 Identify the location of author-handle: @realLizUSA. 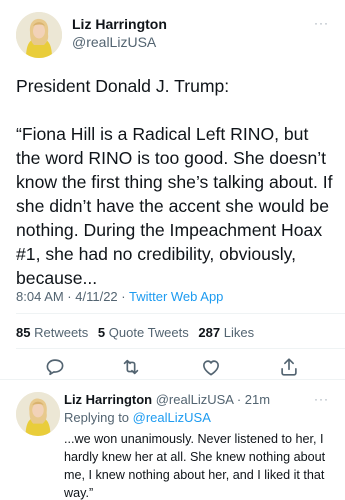
(114, 42).